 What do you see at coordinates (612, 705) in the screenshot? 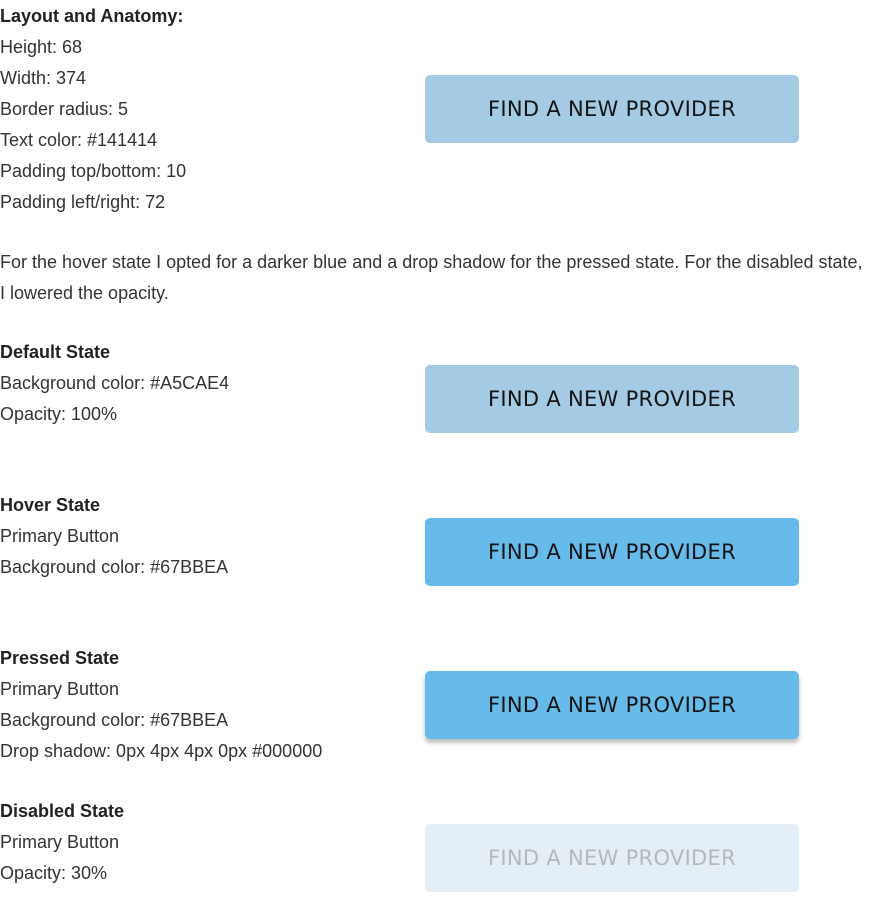
I see `pressed-state-button: FIND A NEW PROVIDER` at bounding box center [612, 705].